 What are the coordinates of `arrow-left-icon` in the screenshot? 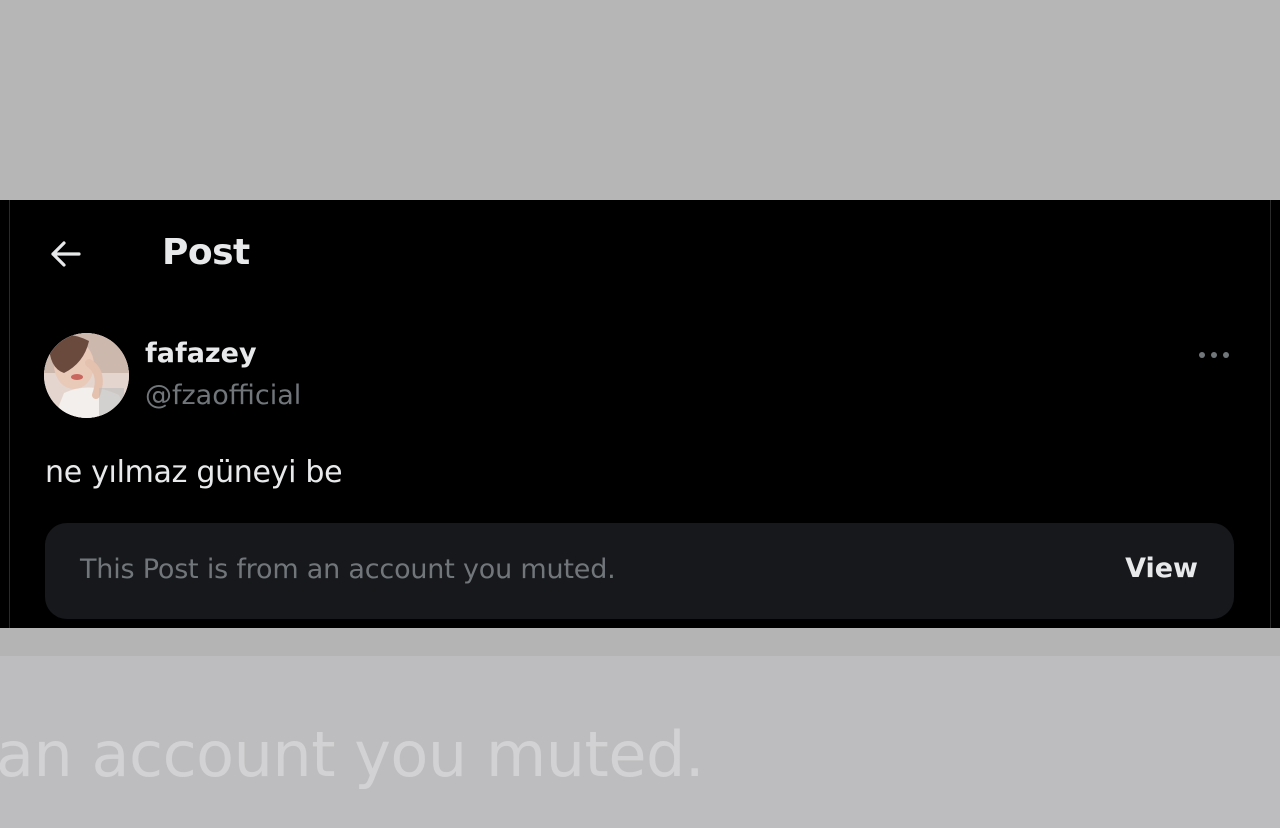 It's located at (66, 256).